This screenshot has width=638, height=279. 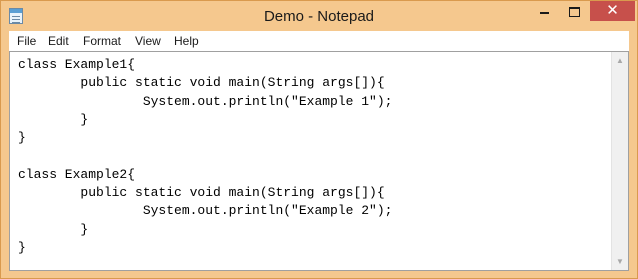 I want to click on scroll-down-icon: ▼, so click(x=620, y=261).